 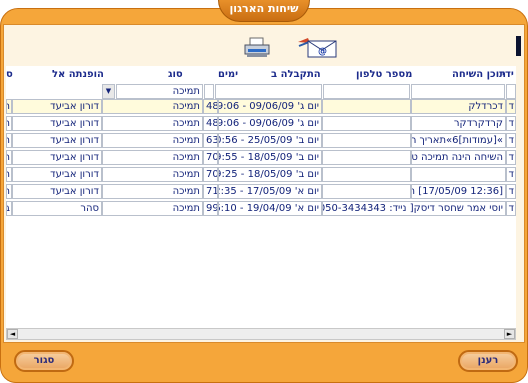 I want to click on scroll-left-icon: ◄, so click(x=12, y=334).